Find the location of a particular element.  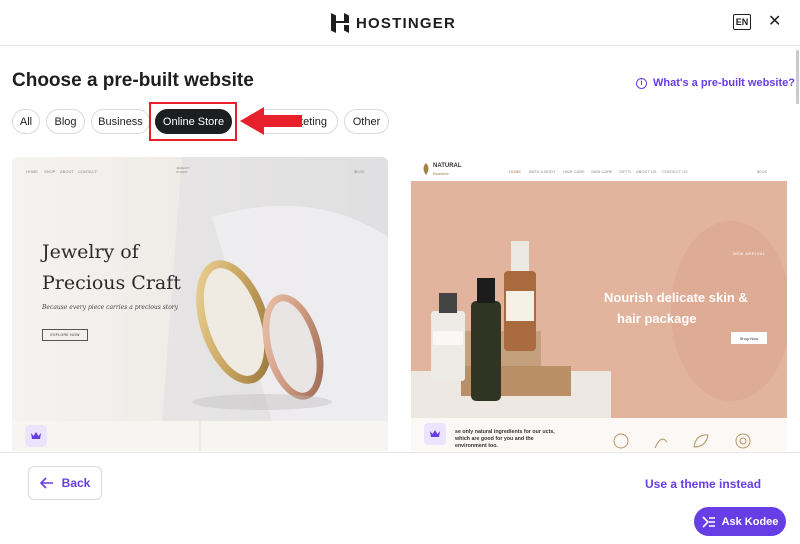

scrollbar is located at coordinates (797, 77).